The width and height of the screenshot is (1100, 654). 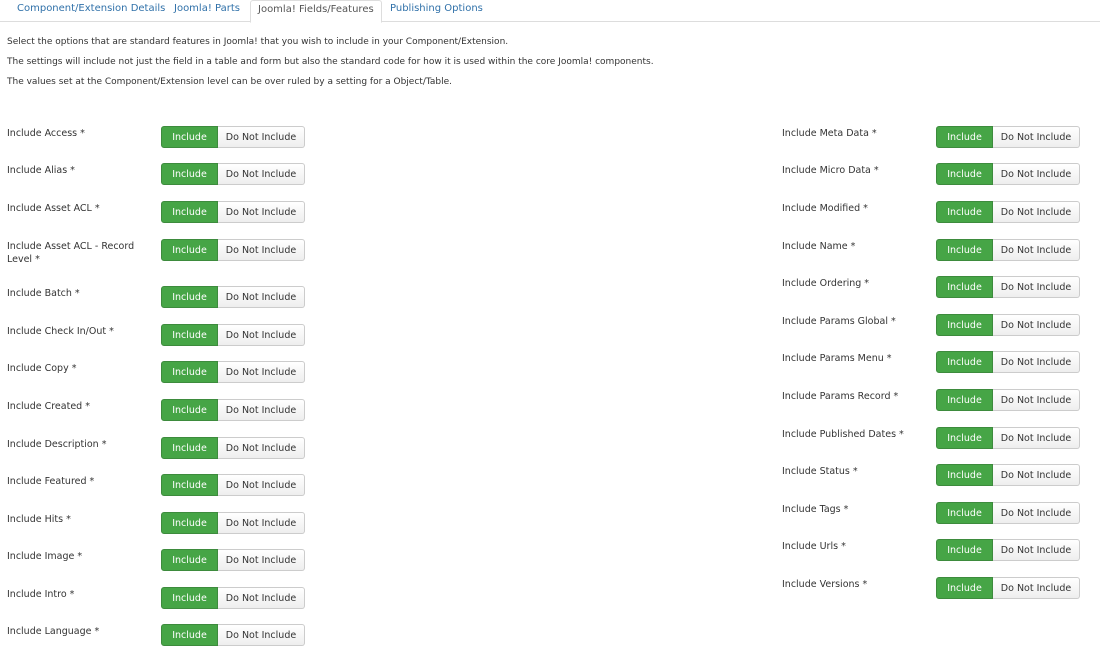 I want to click on toggle-include-description: Include Do Not Include, so click(x=233, y=448).